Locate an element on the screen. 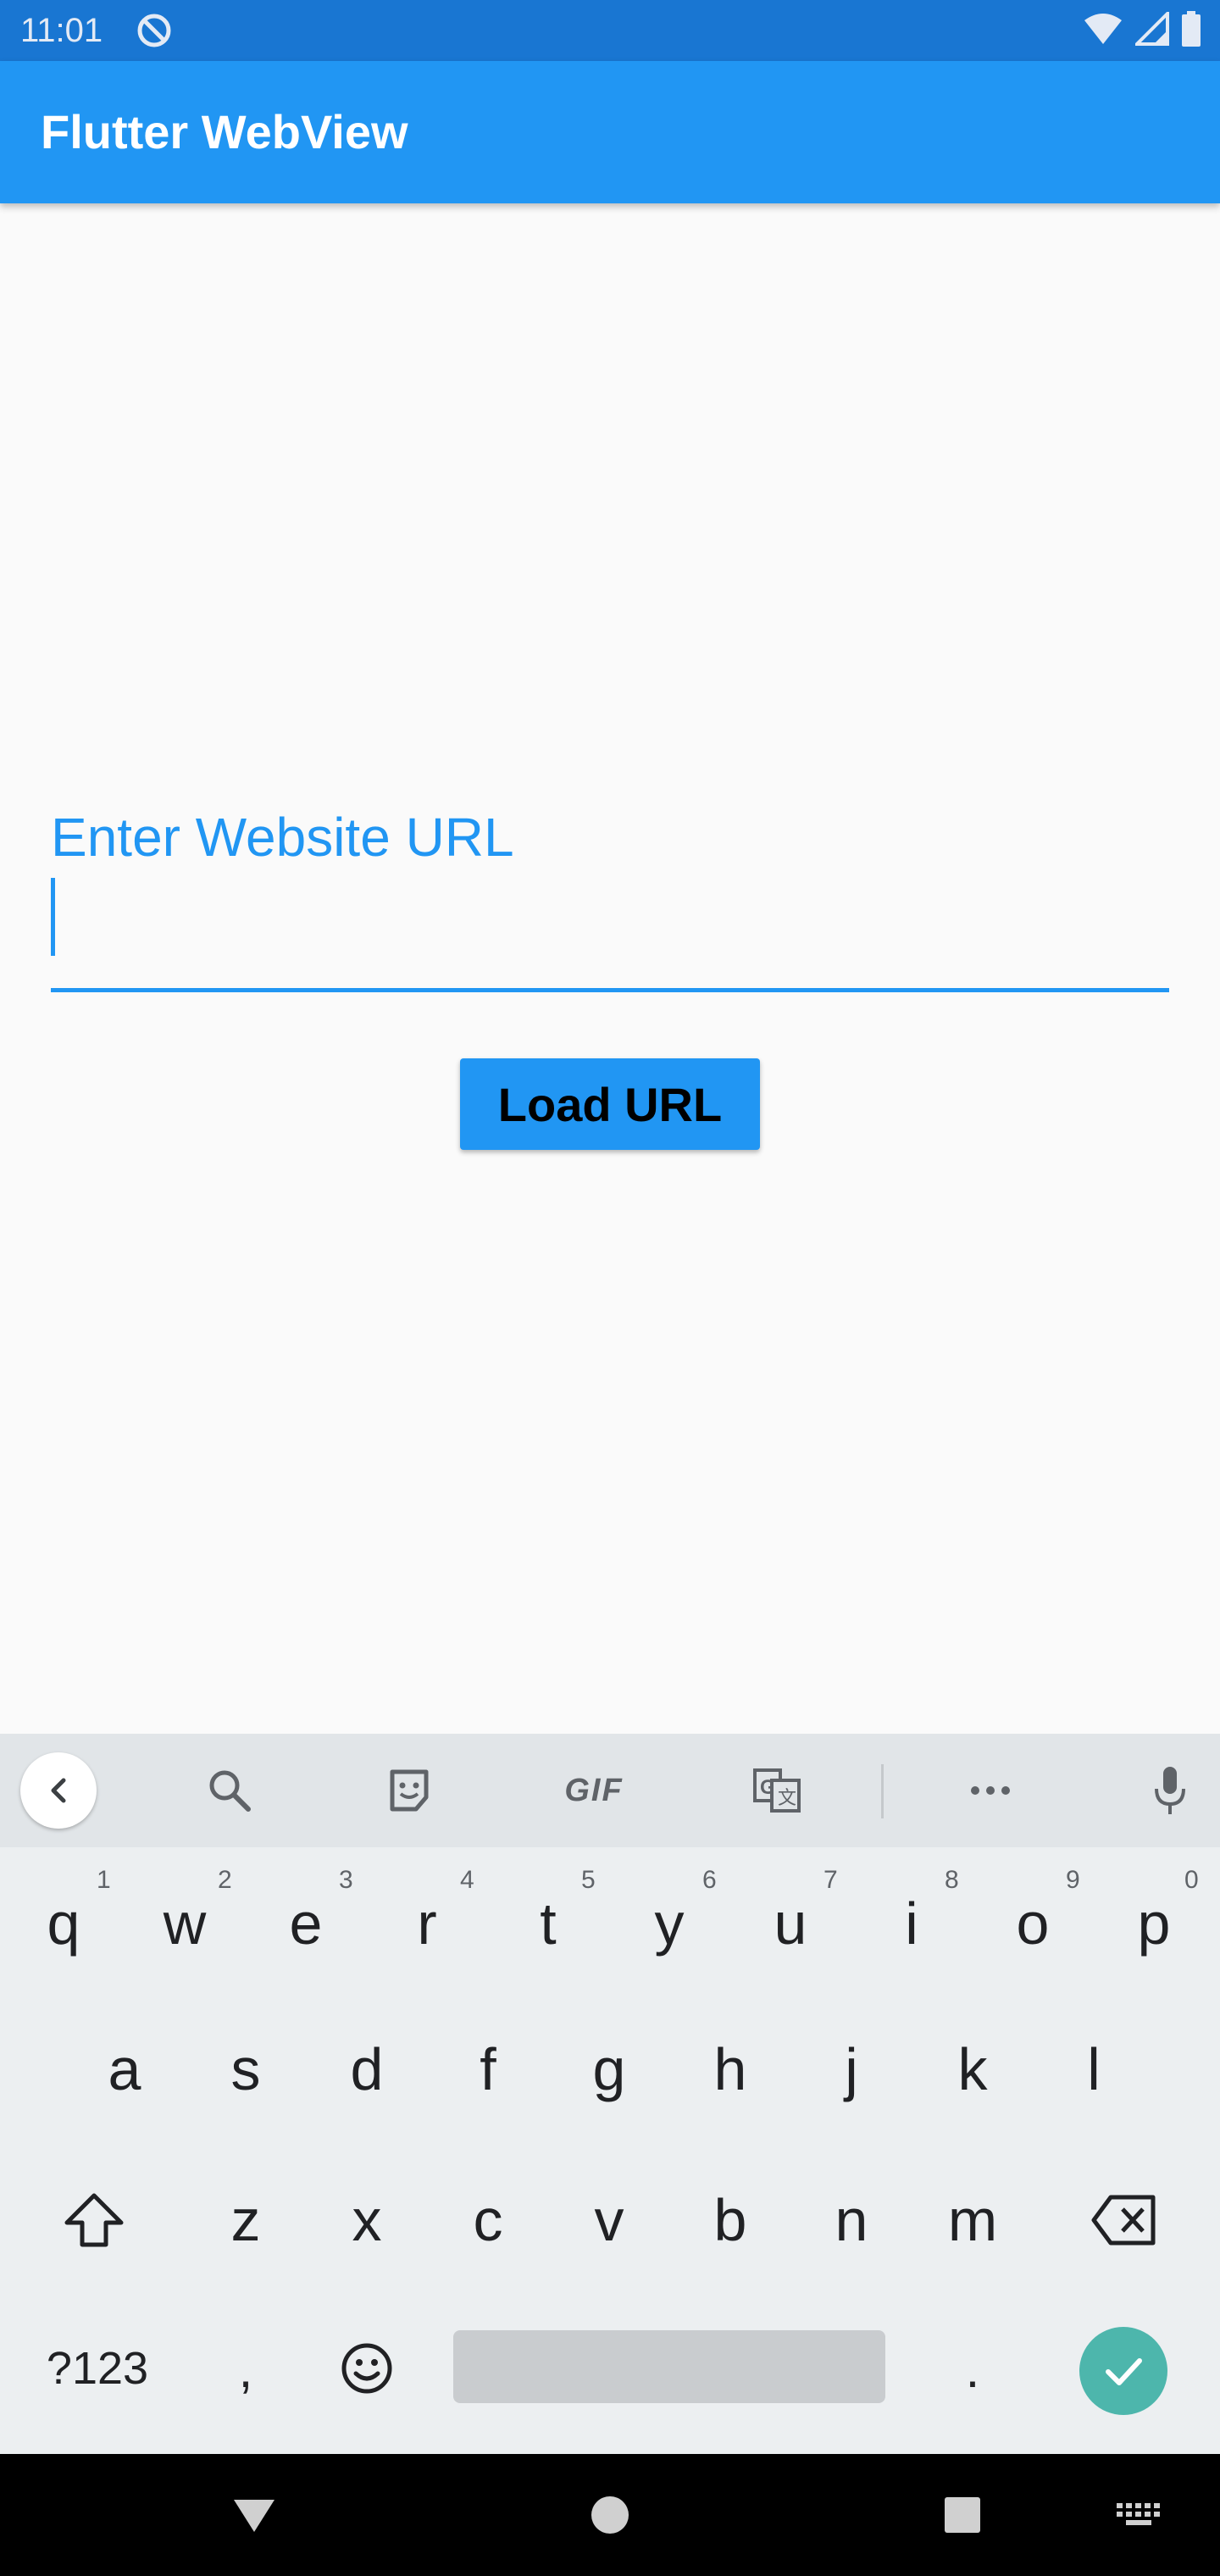 This screenshot has width=1220, height=2576. key-a: a is located at coordinates (124, 2069).